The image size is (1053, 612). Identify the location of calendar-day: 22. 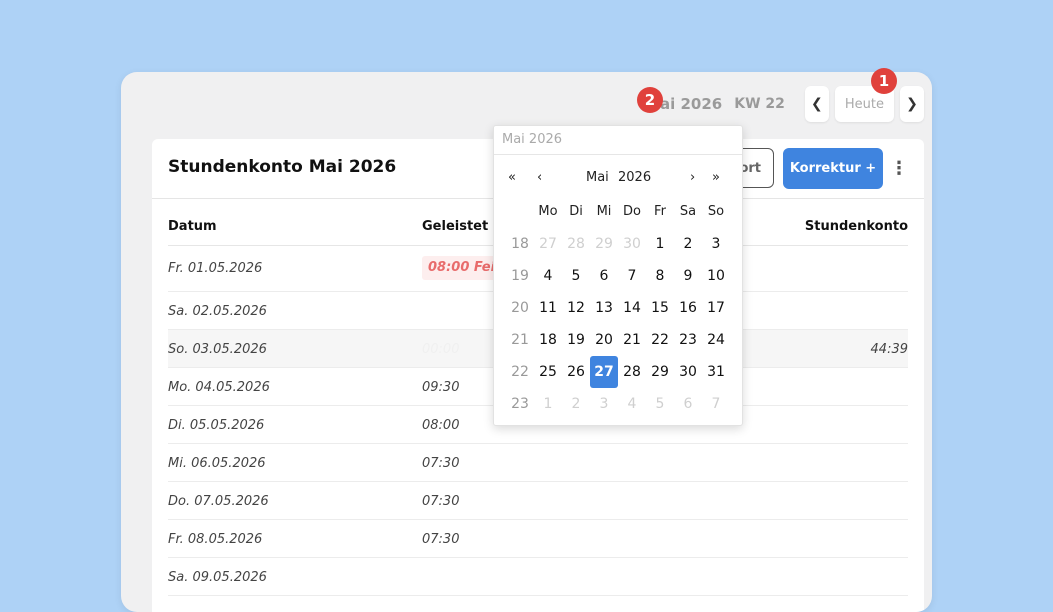
(660, 340).